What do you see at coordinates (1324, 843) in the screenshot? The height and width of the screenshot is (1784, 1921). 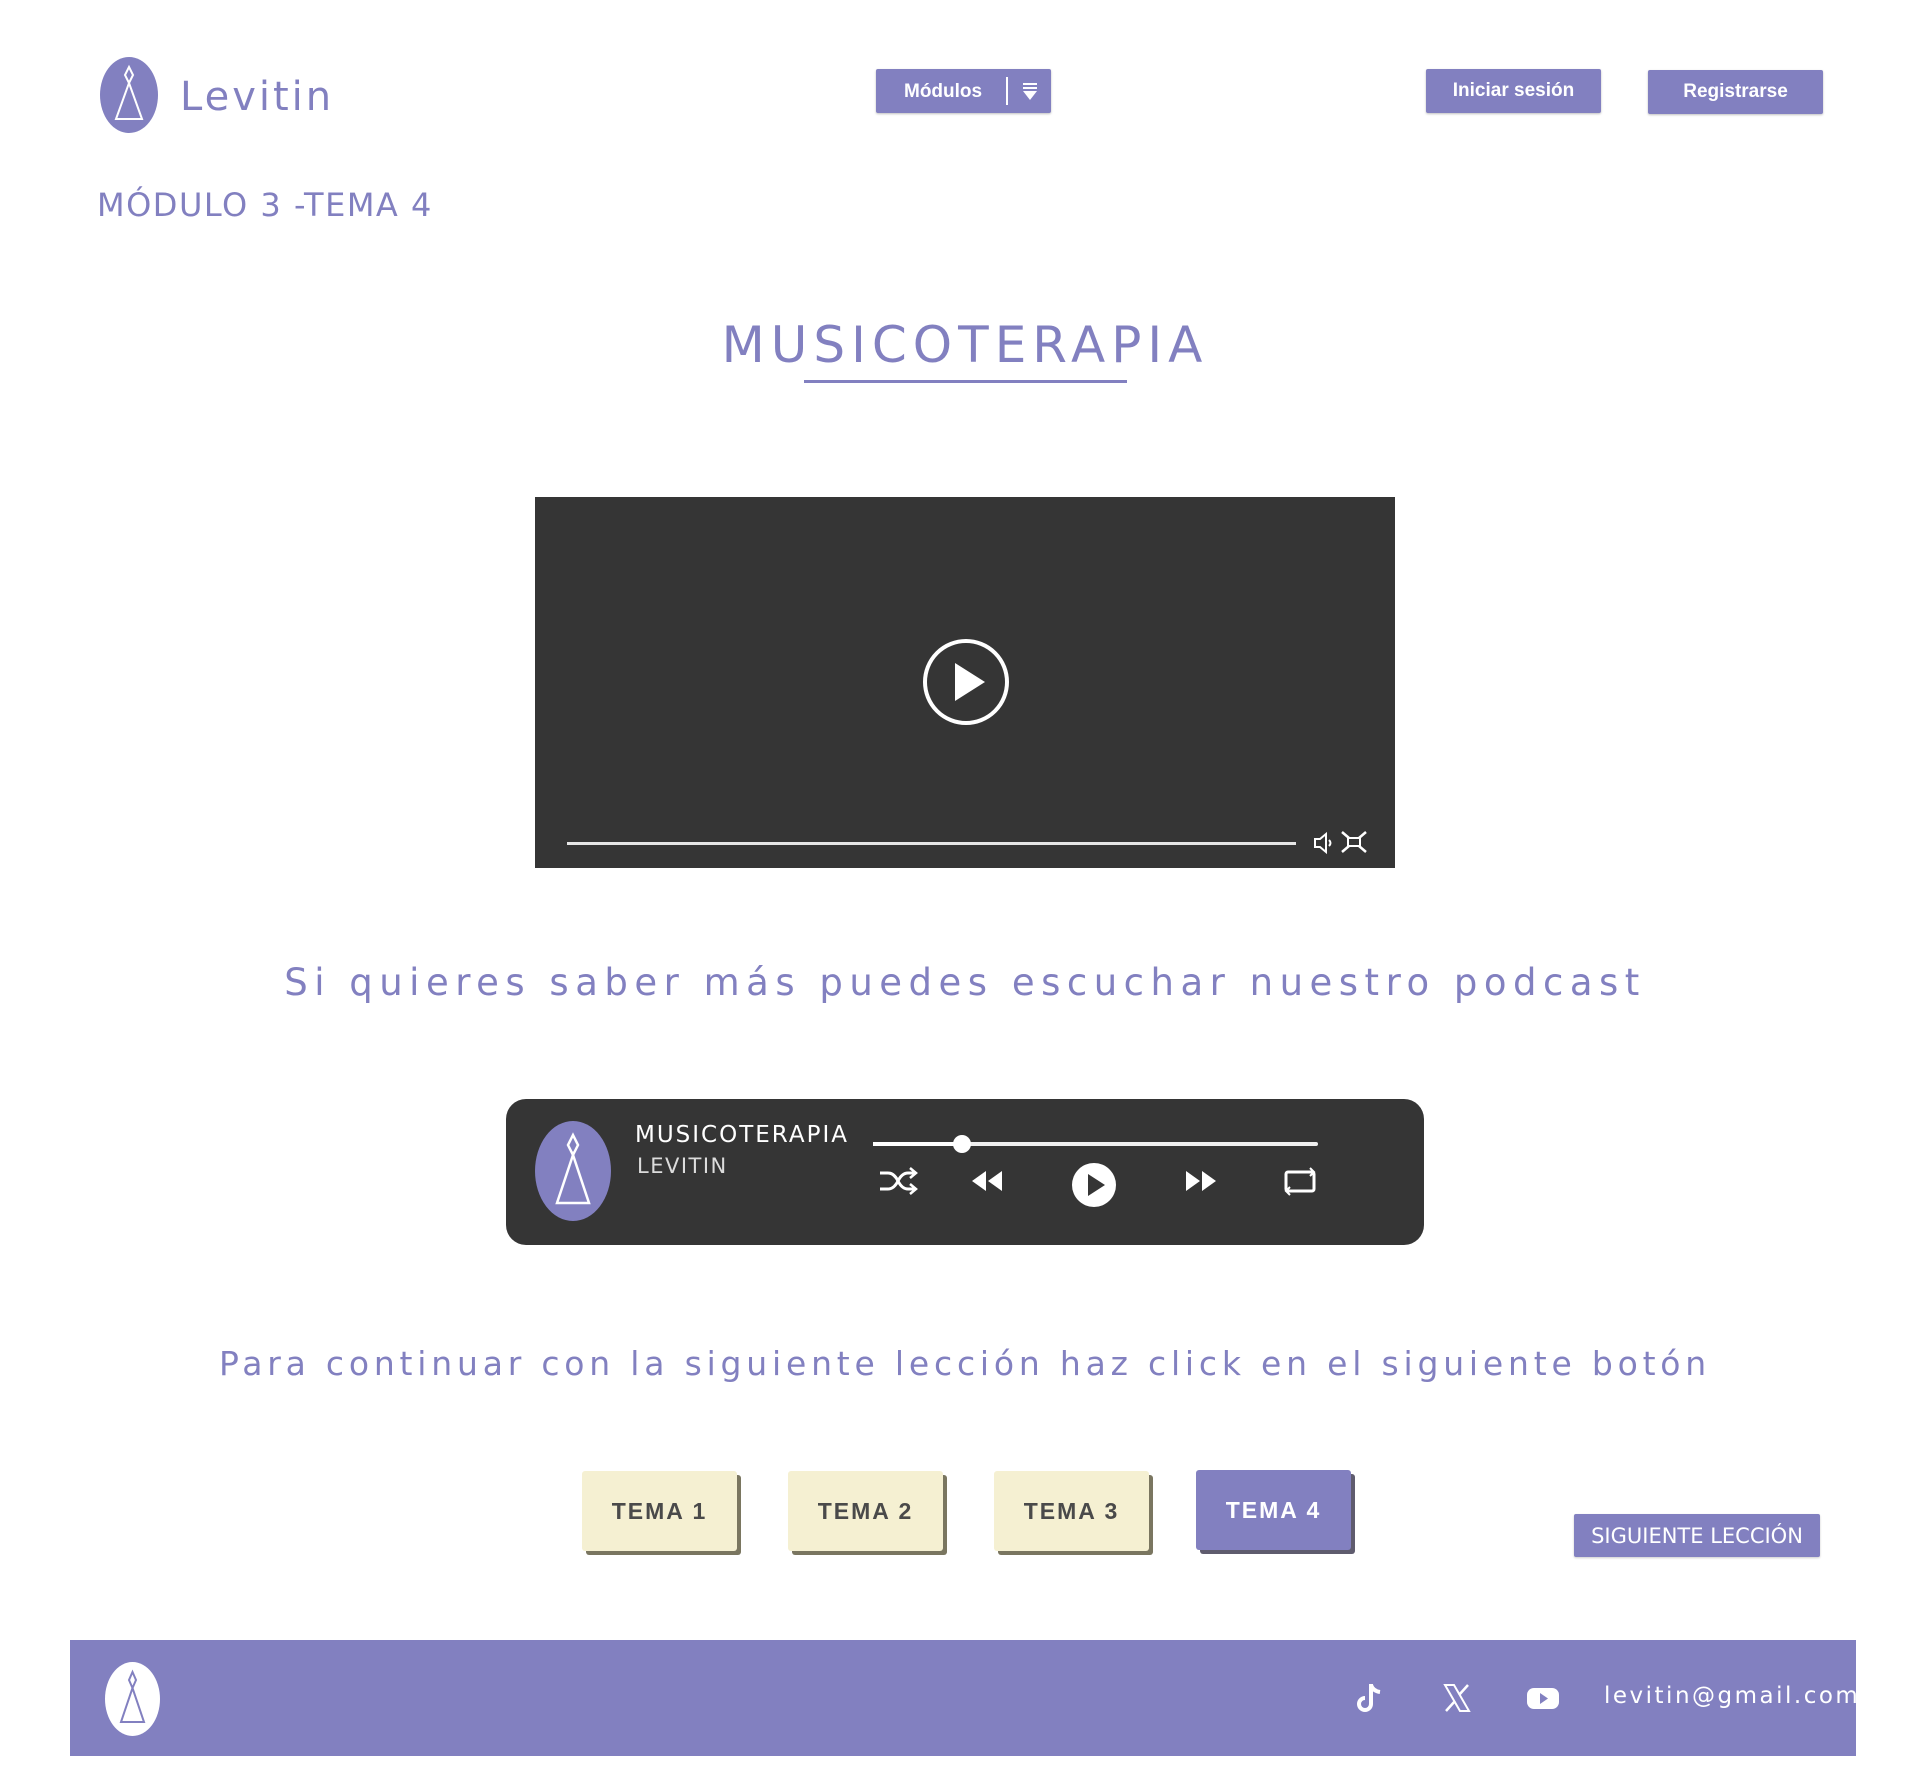 I see `volume-icon` at bounding box center [1324, 843].